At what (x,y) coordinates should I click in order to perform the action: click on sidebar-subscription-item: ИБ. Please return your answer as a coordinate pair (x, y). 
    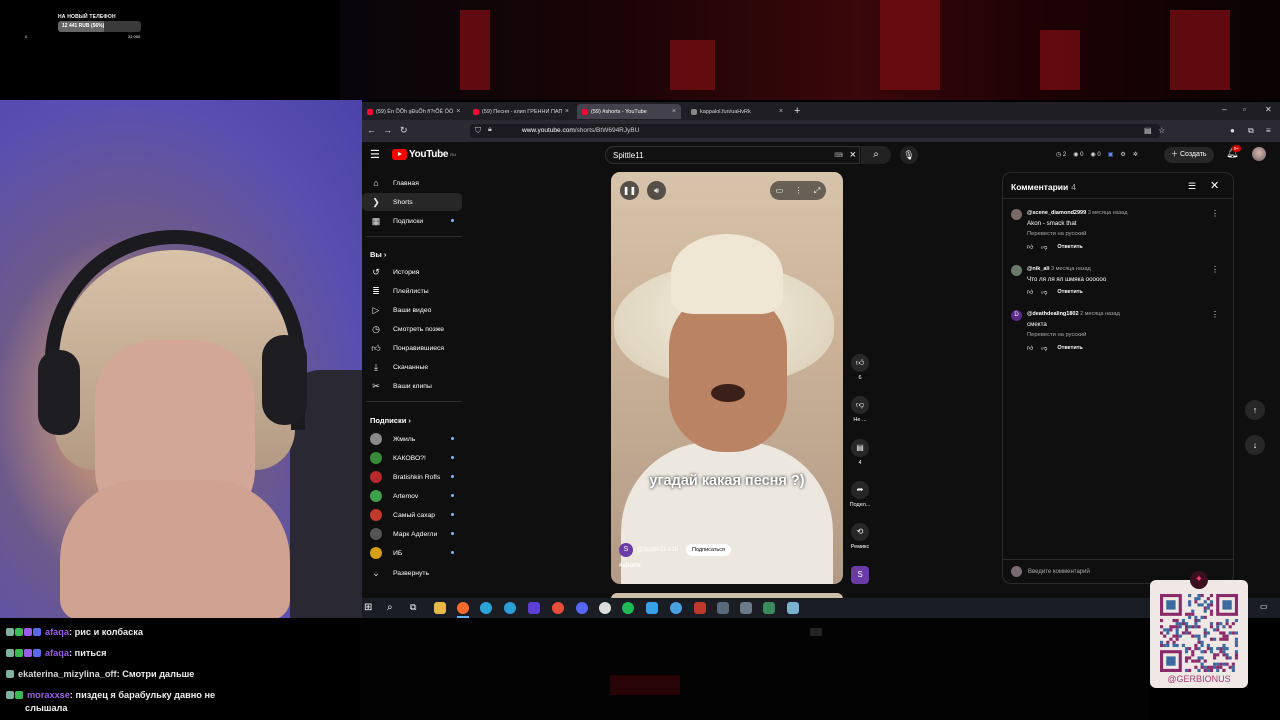
    Looking at the image, I should click on (412, 553).